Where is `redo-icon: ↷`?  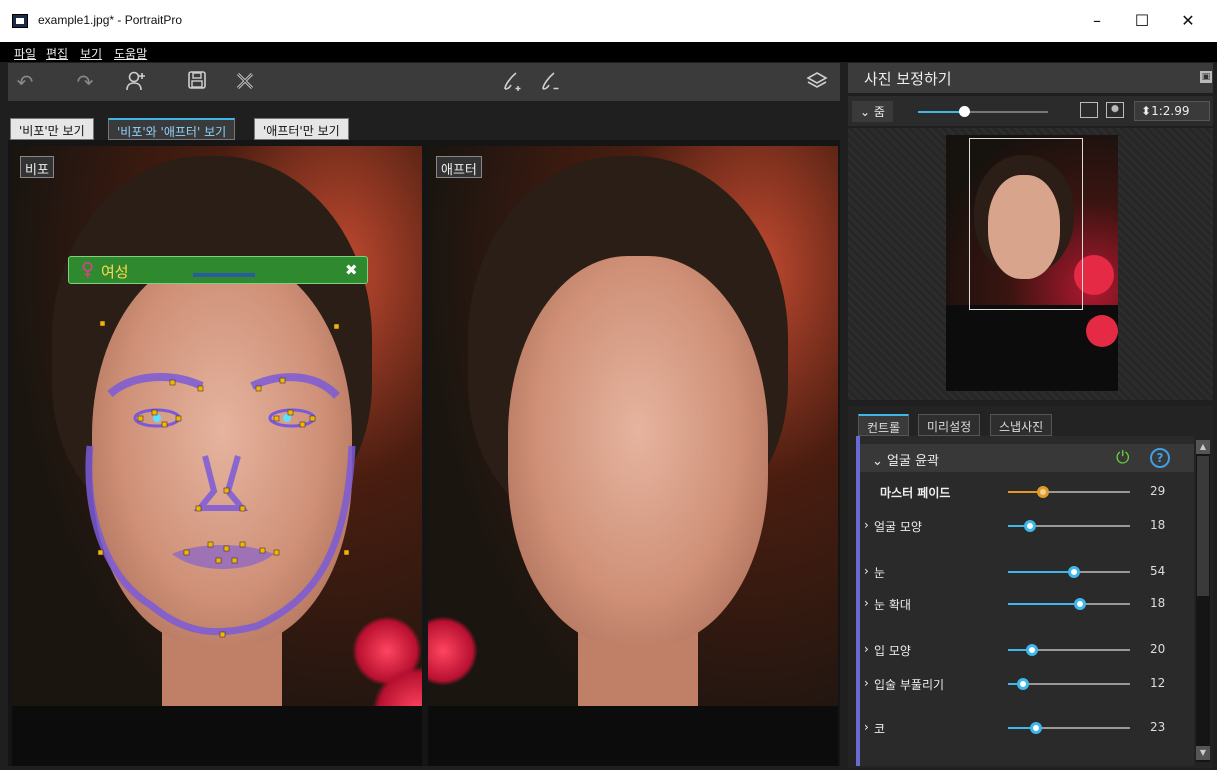
redo-icon: ↷ is located at coordinates (85, 82).